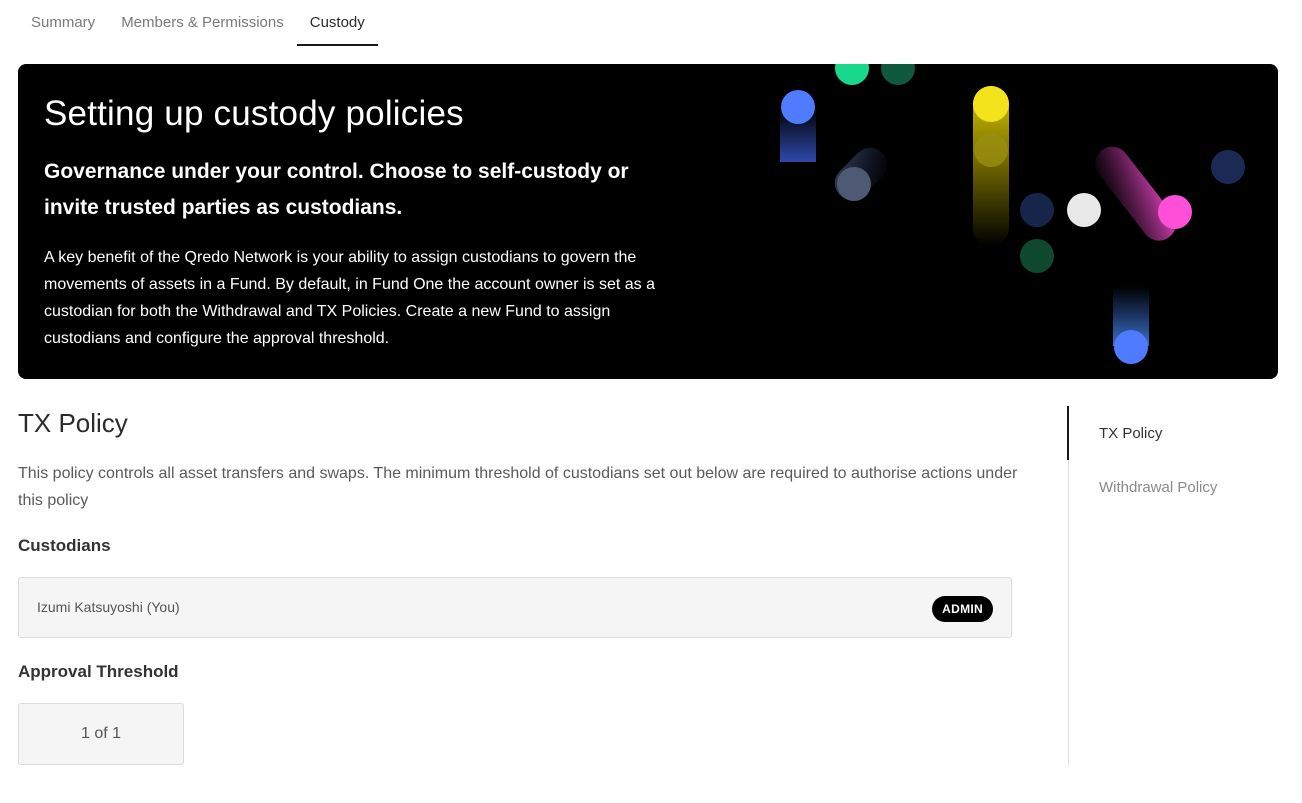 This screenshot has height=803, width=1302. I want to click on role-badge: ADMIN, so click(962, 609).